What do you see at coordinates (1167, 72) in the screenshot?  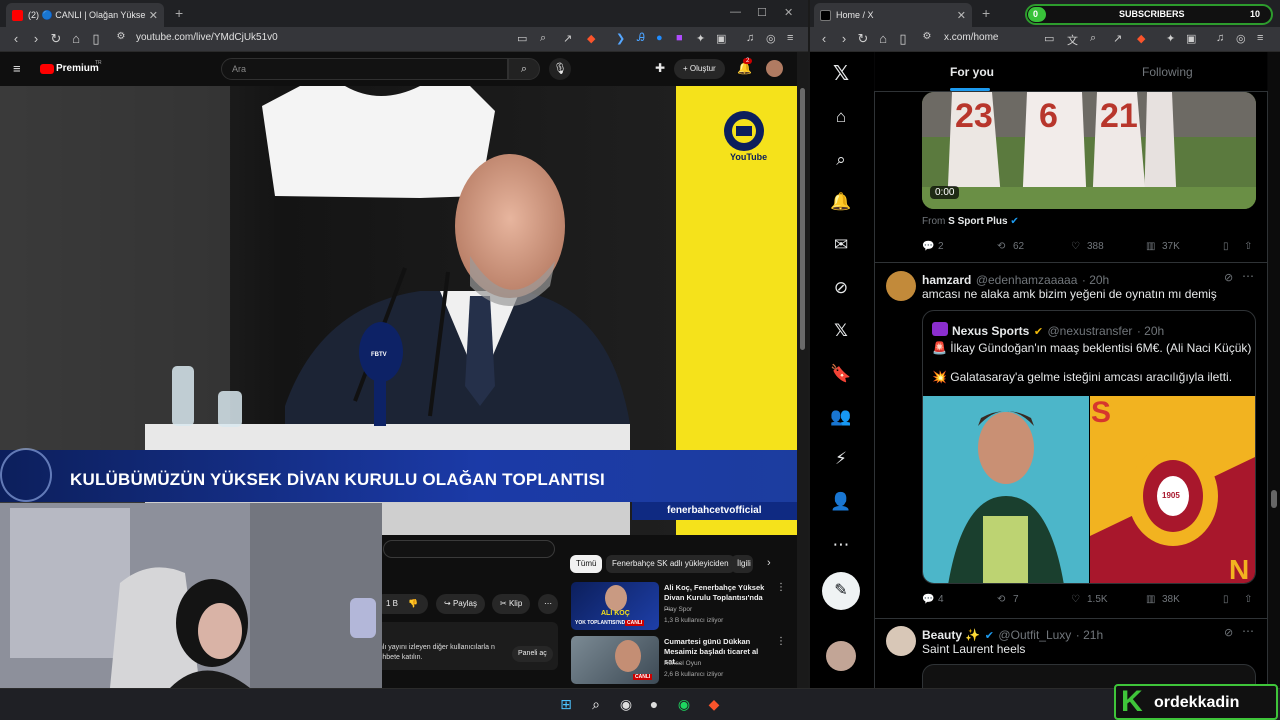 I see `tab-following: Following` at bounding box center [1167, 72].